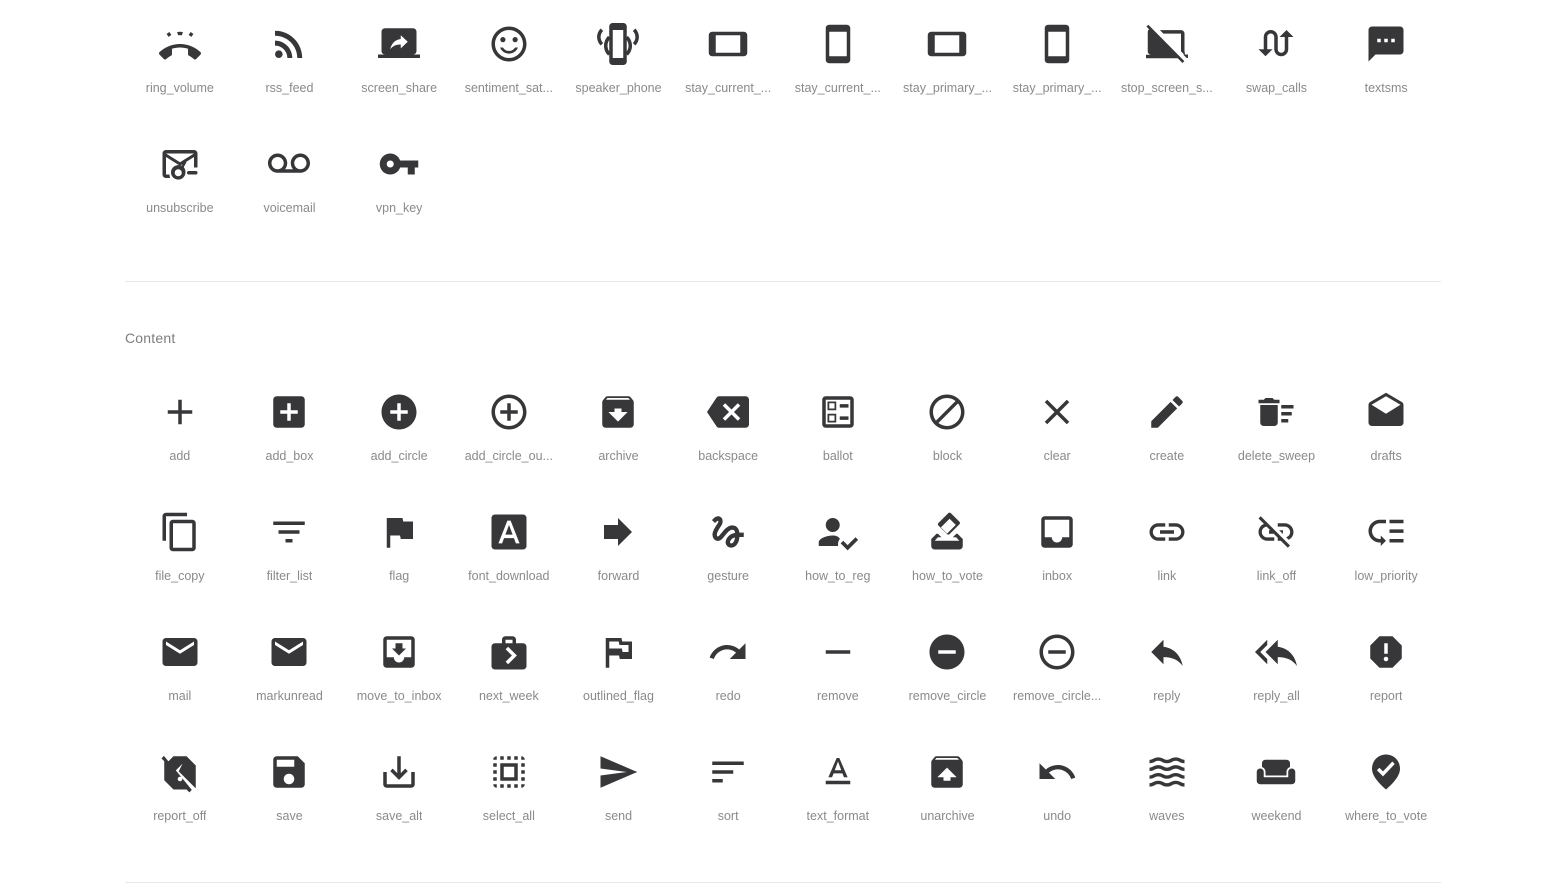 The height and width of the screenshot is (883, 1566). I want to click on icon-cell-link: link, so click(1167, 554).